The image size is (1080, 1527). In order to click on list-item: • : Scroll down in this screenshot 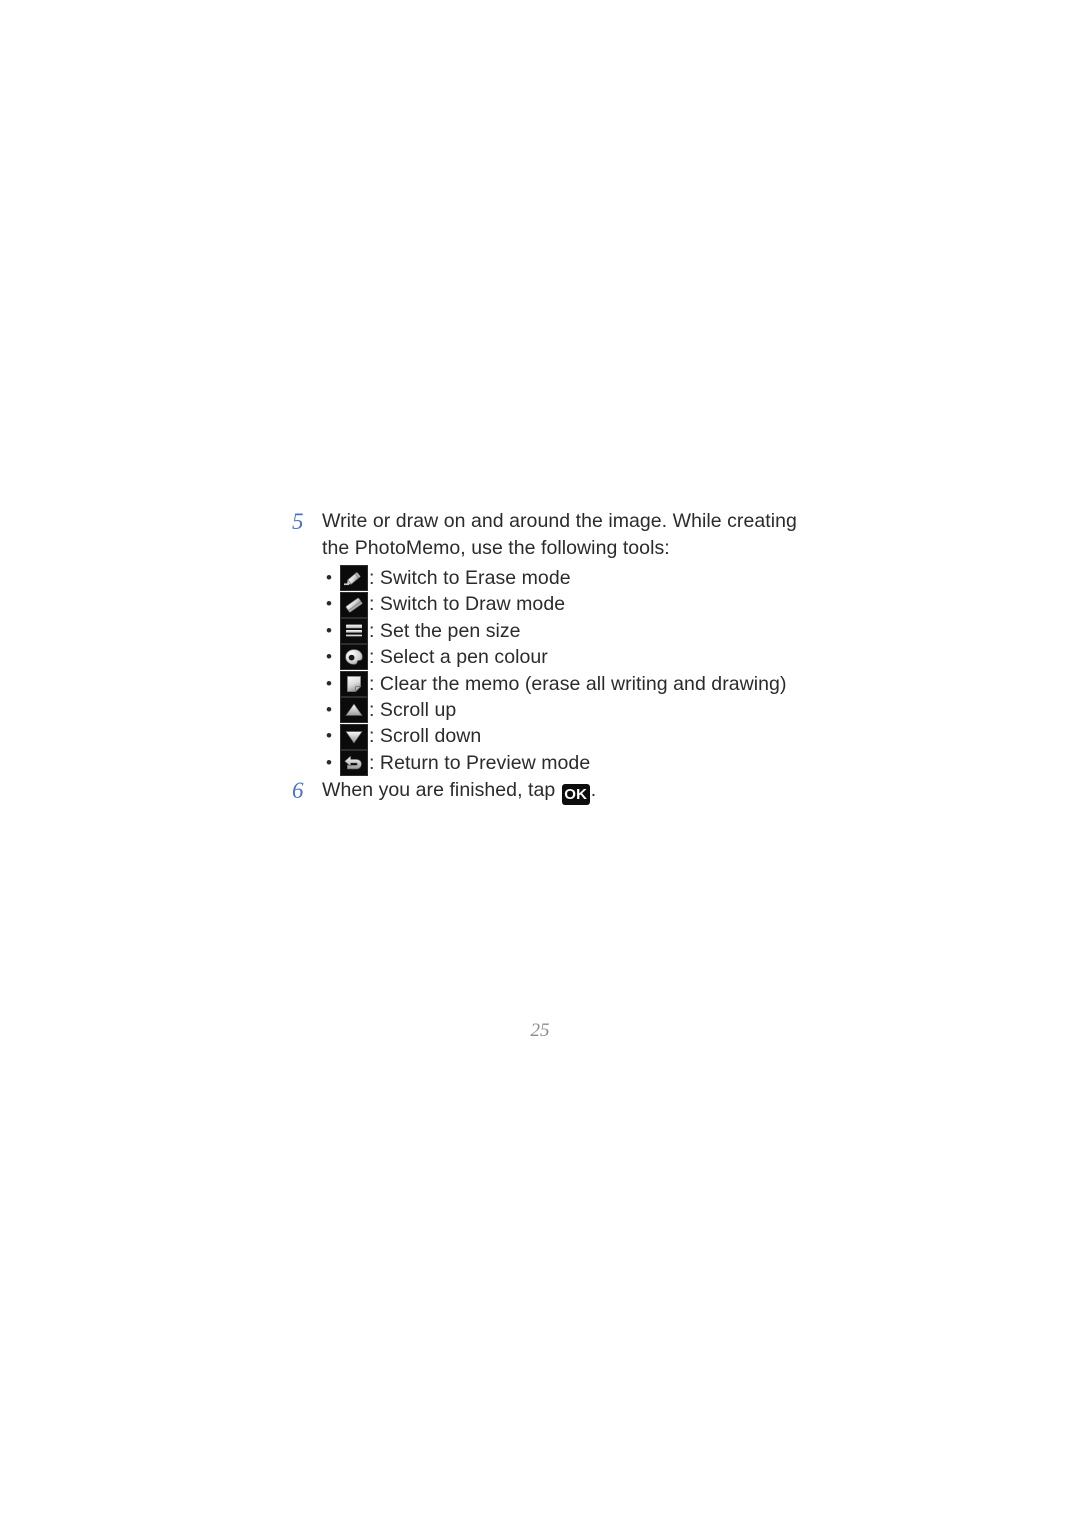, I will do `click(566, 736)`.